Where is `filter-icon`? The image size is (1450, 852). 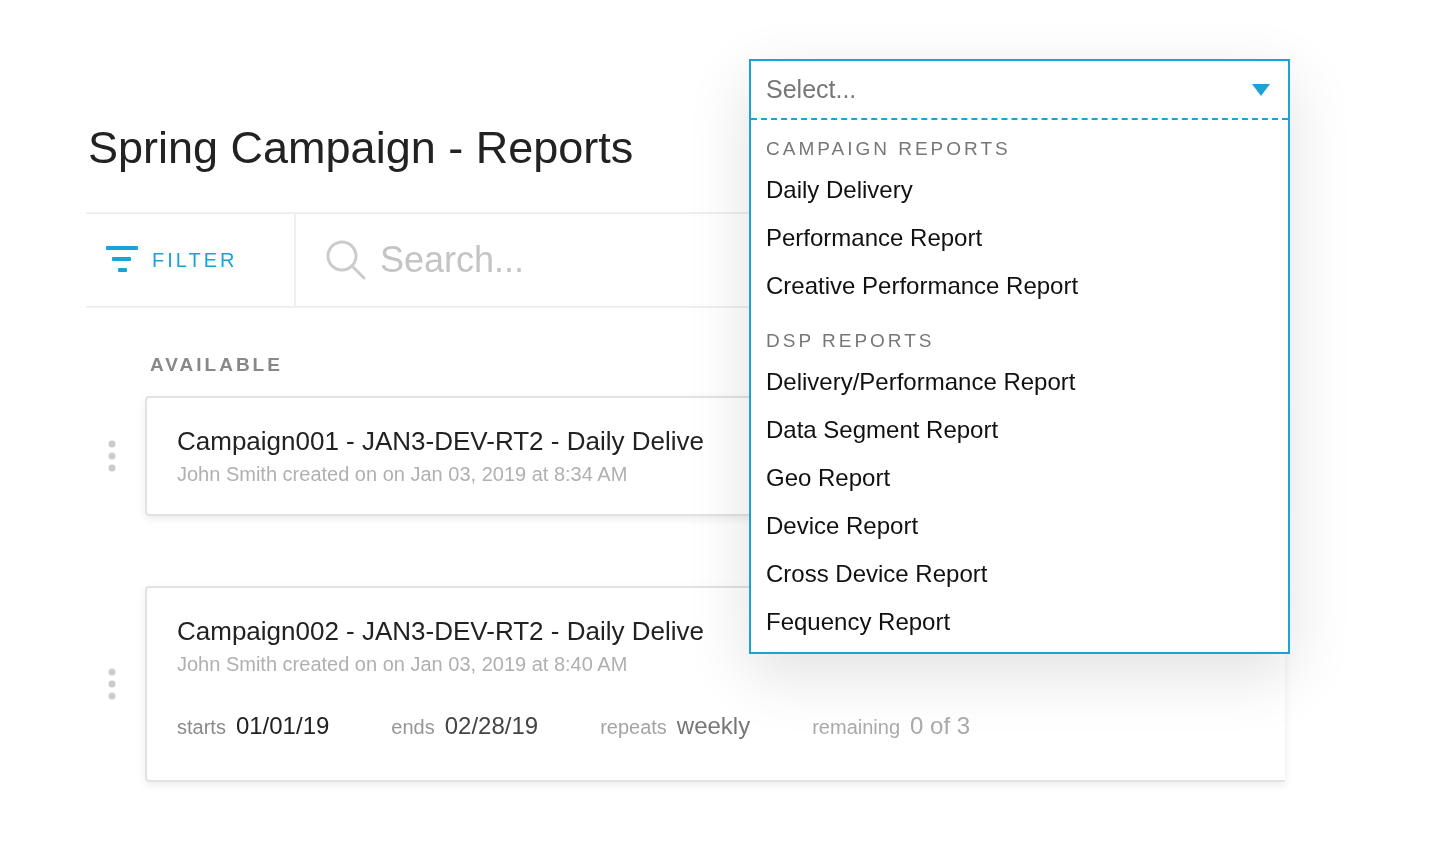 filter-icon is located at coordinates (122, 260).